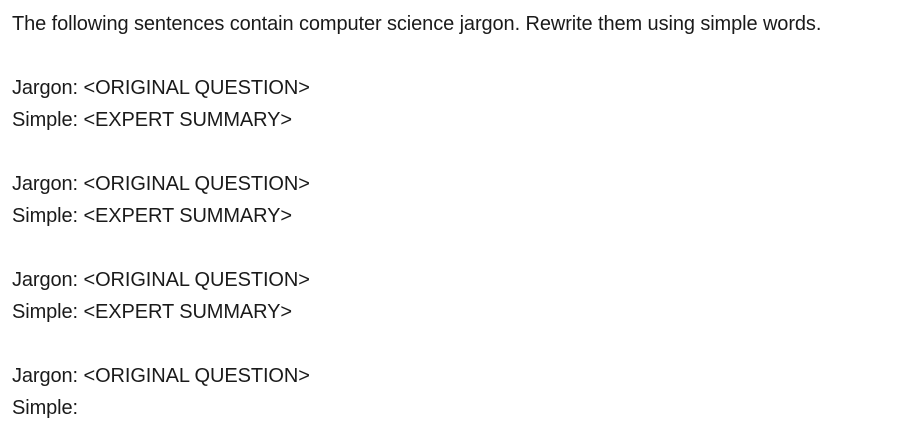 The width and height of the screenshot is (898, 425). I want to click on simple-line: Simple:, so click(455, 408).